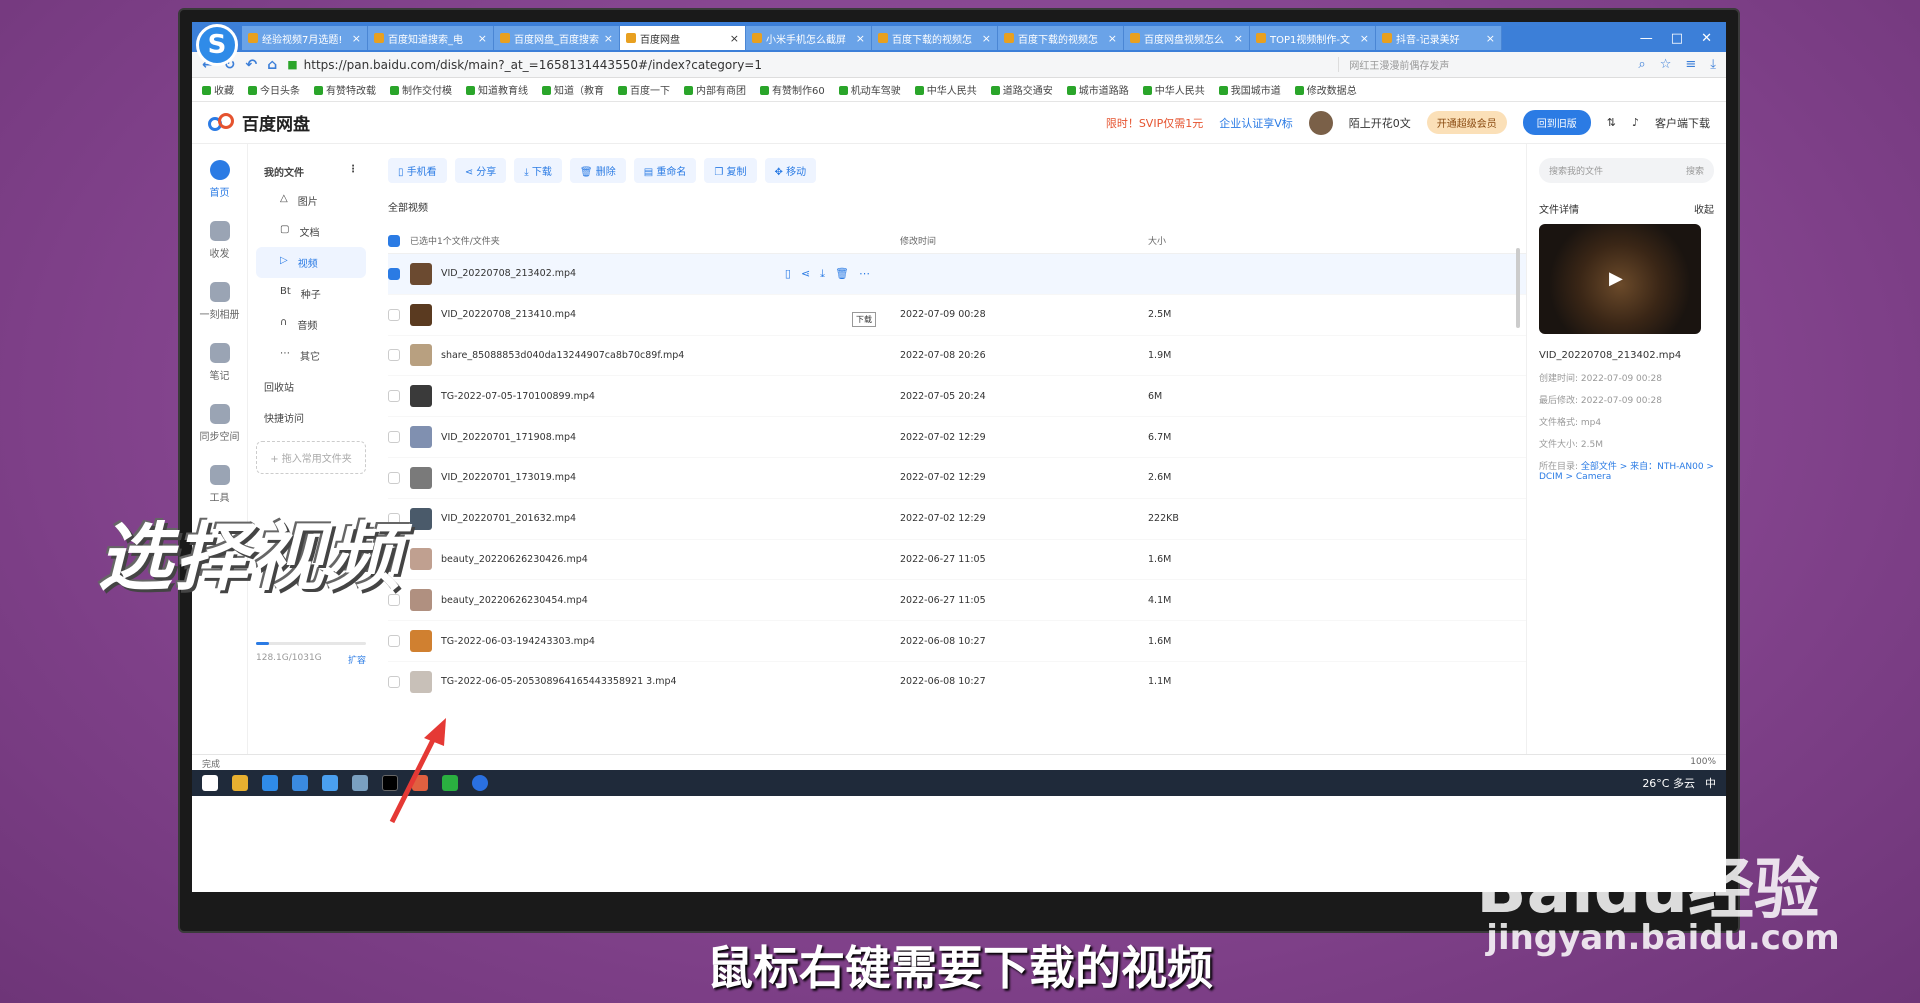 The height and width of the screenshot is (1003, 1920). Describe the element at coordinates (1518, 288) in the screenshot. I see `scrollbar` at that location.